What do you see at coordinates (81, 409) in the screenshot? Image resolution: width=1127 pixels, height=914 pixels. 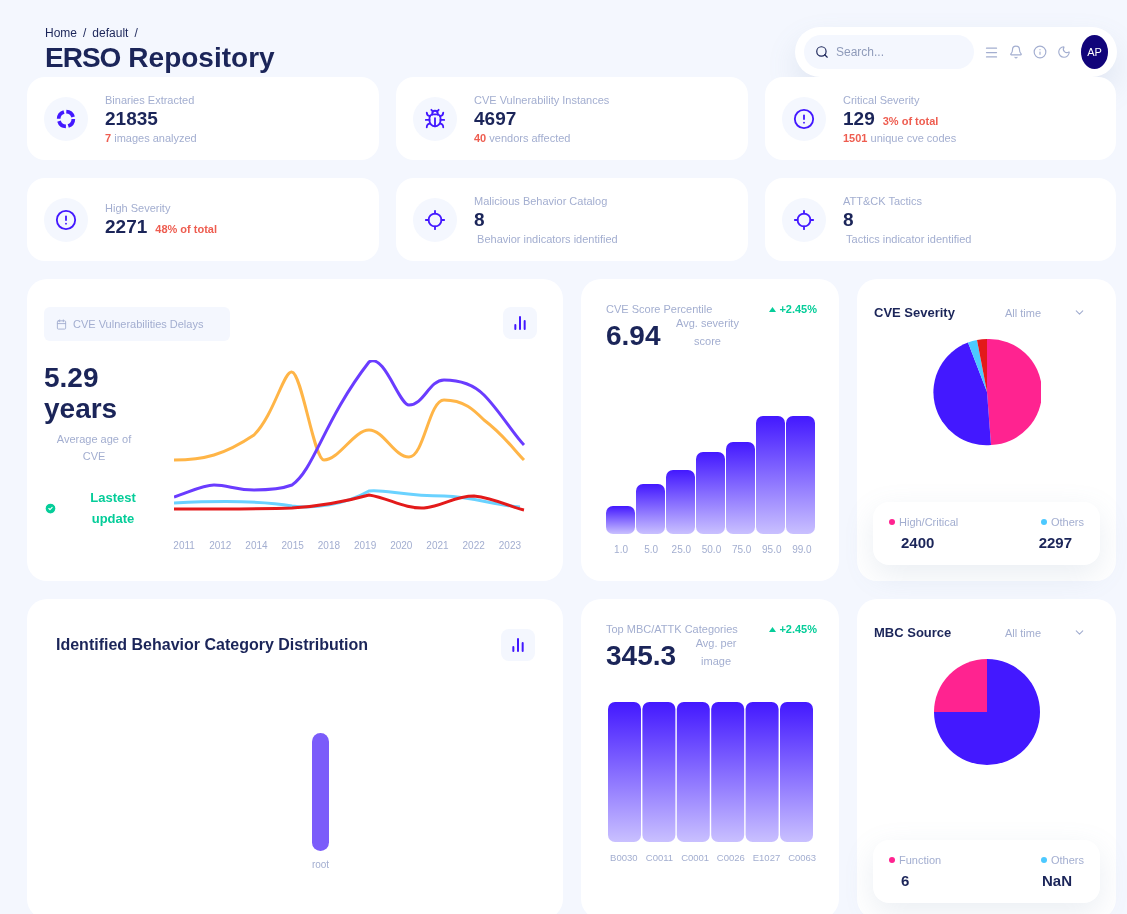 I see `age-unit: years` at bounding box center [81, 409].